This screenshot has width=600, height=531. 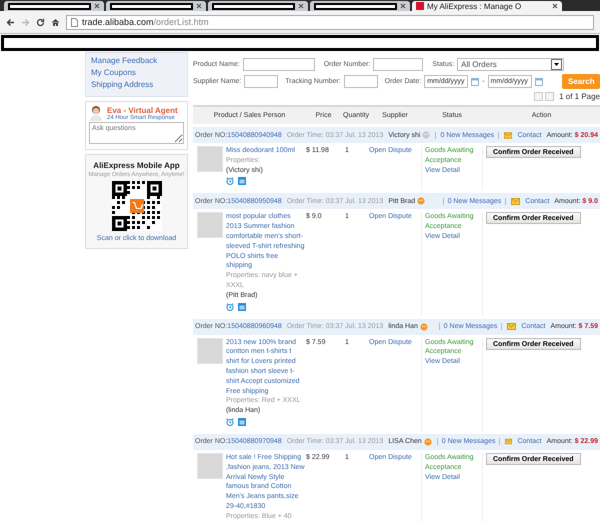 What do you see at coordinates (136, 165) in the screenshot?
I see `app-title: AliExpress Mobile App` at bounding box center [136, 165].